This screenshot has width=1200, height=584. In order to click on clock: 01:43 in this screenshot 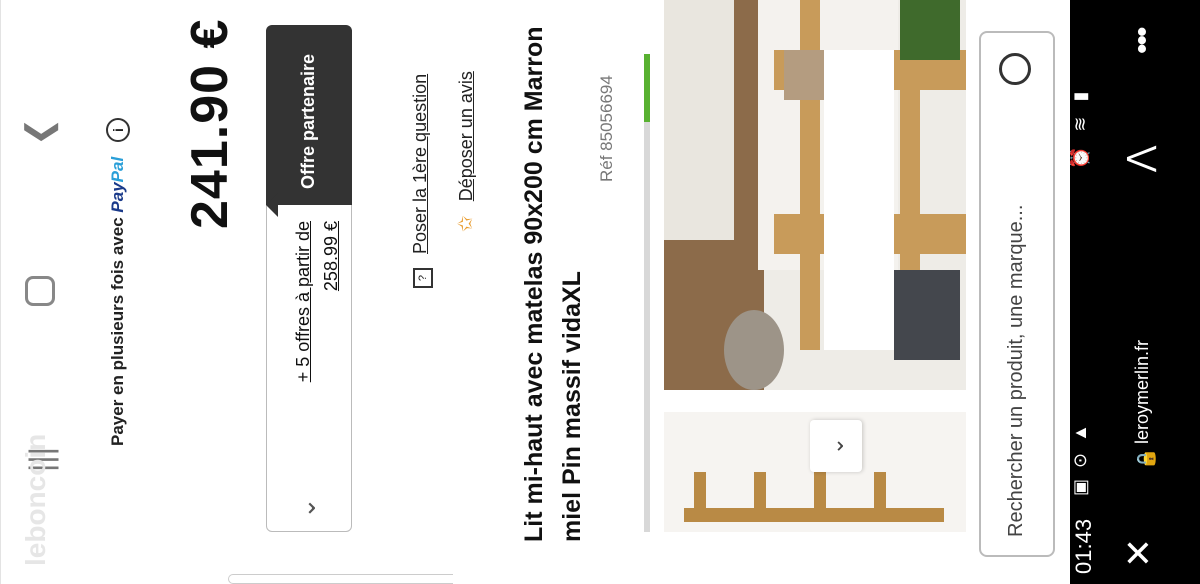, I will do `click(1083, 546)`.